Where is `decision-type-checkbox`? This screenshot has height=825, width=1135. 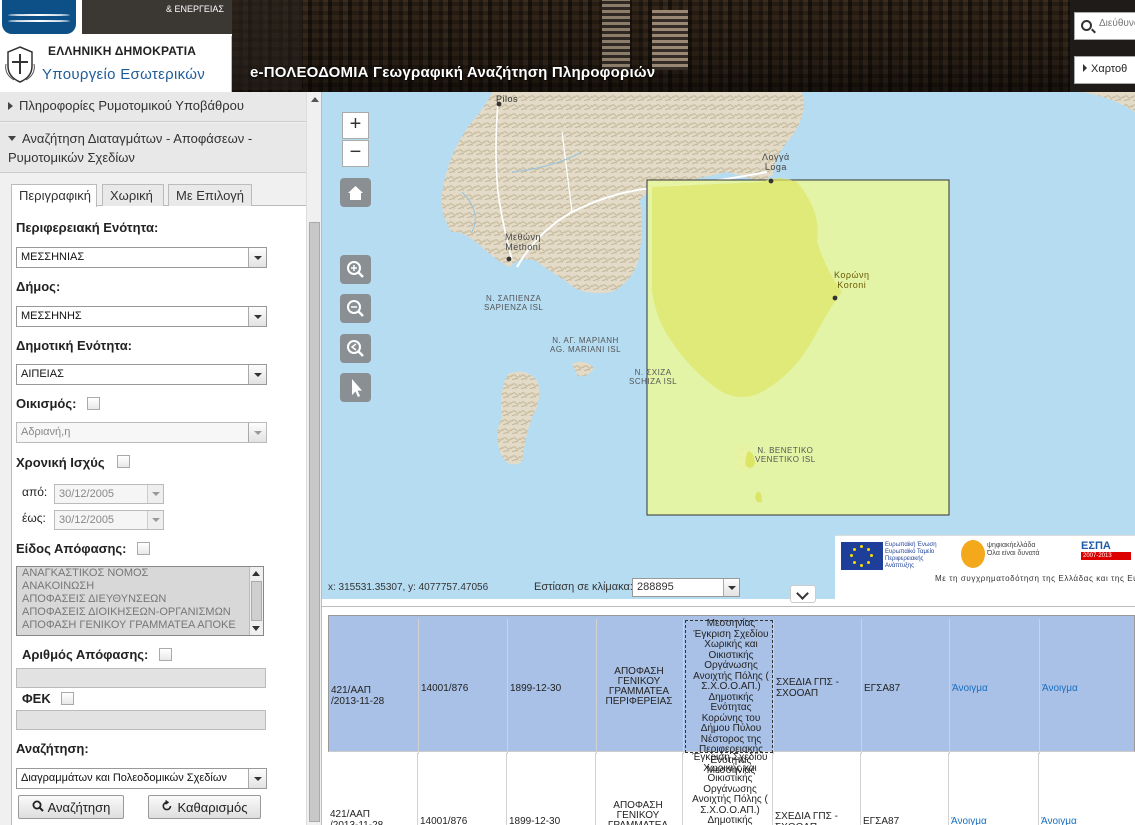 decision-type-checkbox is located at coordinates (143, 548).